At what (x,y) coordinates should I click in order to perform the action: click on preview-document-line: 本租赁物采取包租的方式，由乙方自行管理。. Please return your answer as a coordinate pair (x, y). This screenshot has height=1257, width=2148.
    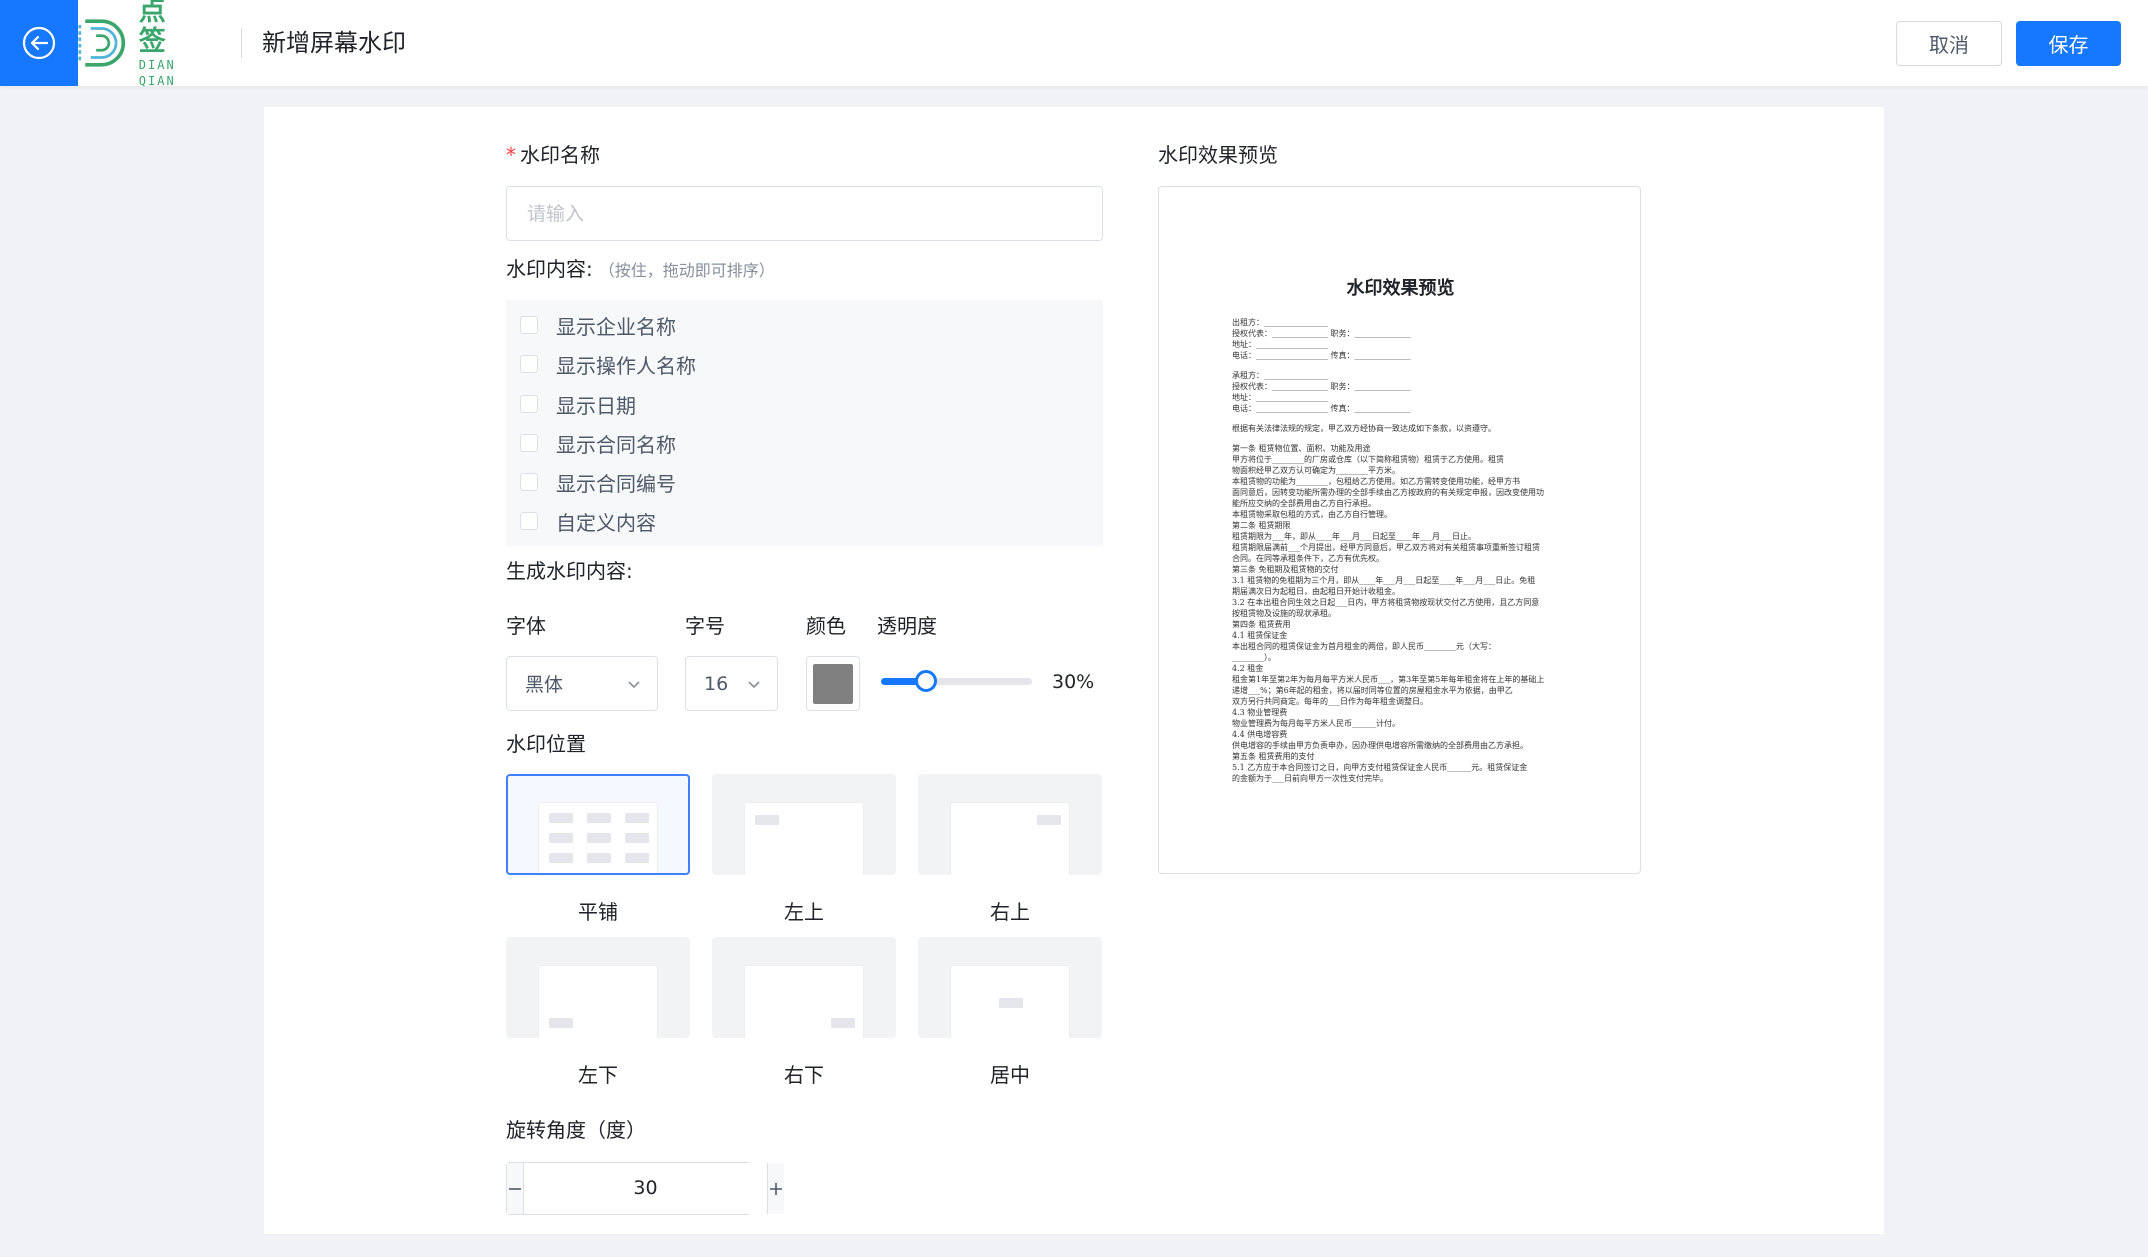
    Looking at the image, I should click on (1312, 514).